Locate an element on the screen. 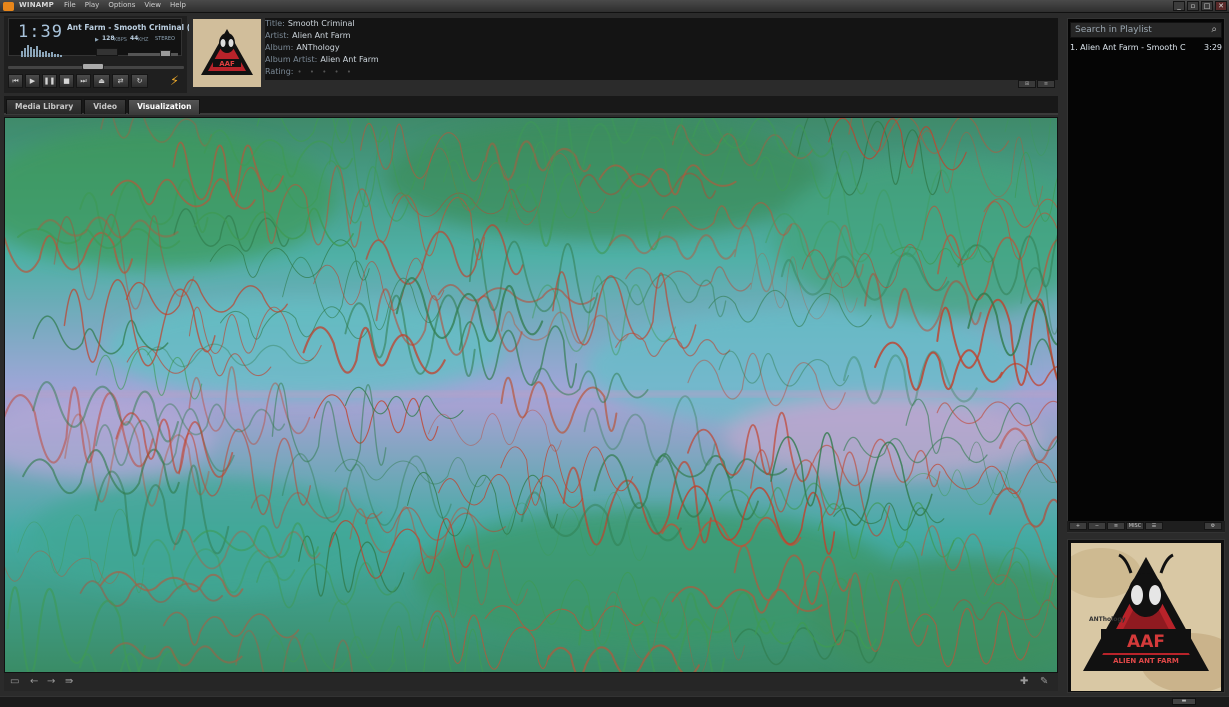 The width and height of the screenshot is (1229, 707). search-icon: ⌕ is located at coordinates (1214, 29).